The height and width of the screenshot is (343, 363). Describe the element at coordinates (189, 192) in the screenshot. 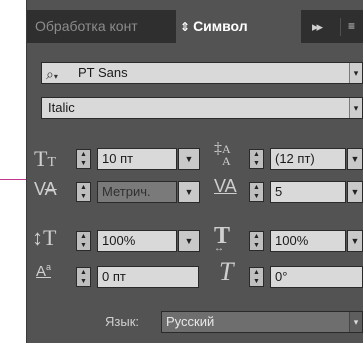

I see `kerning-dropdown-arrow: ▼` at that location.